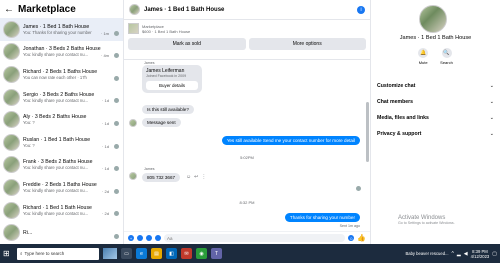 The height and width of the screenshot is (263, 500). I want to click on reply-icon: ↩, so click(196, 177).